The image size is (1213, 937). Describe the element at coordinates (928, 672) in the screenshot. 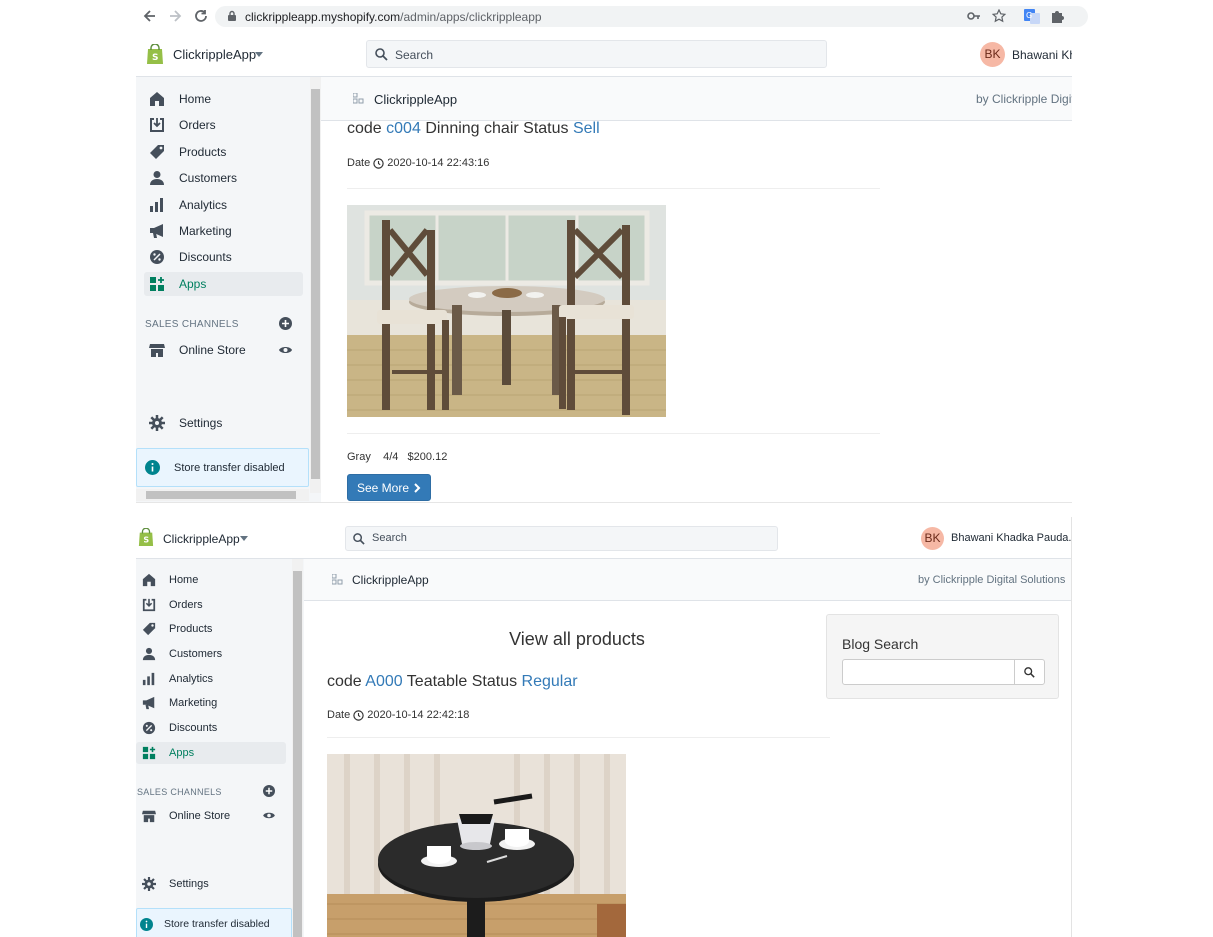

I see `blog-search-input` at that location.